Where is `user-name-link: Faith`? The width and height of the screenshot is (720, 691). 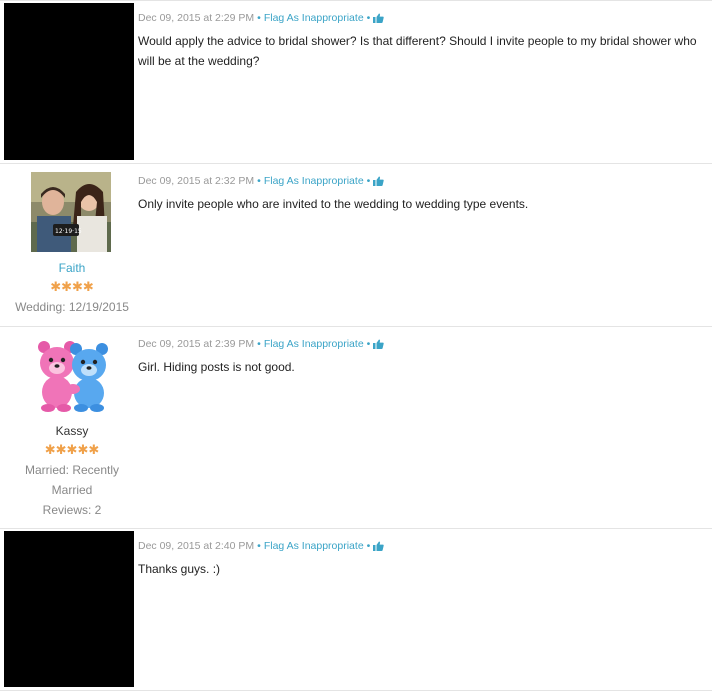 user-name-link: Faith is located at coordinates (72, 268).